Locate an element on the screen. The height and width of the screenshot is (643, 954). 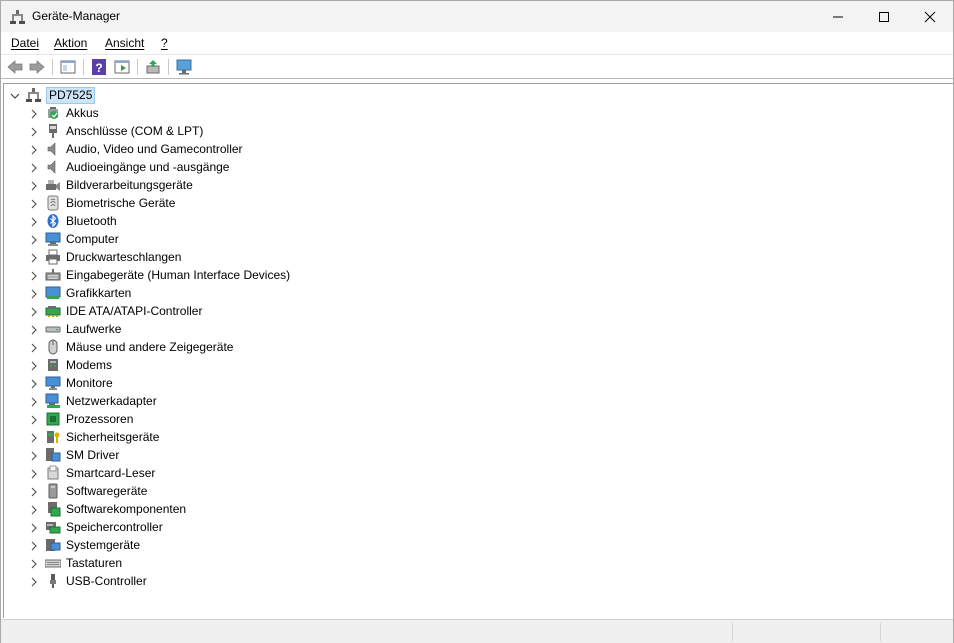
tree-item: Netzwerkadapter is located at coordinates (304, 401).